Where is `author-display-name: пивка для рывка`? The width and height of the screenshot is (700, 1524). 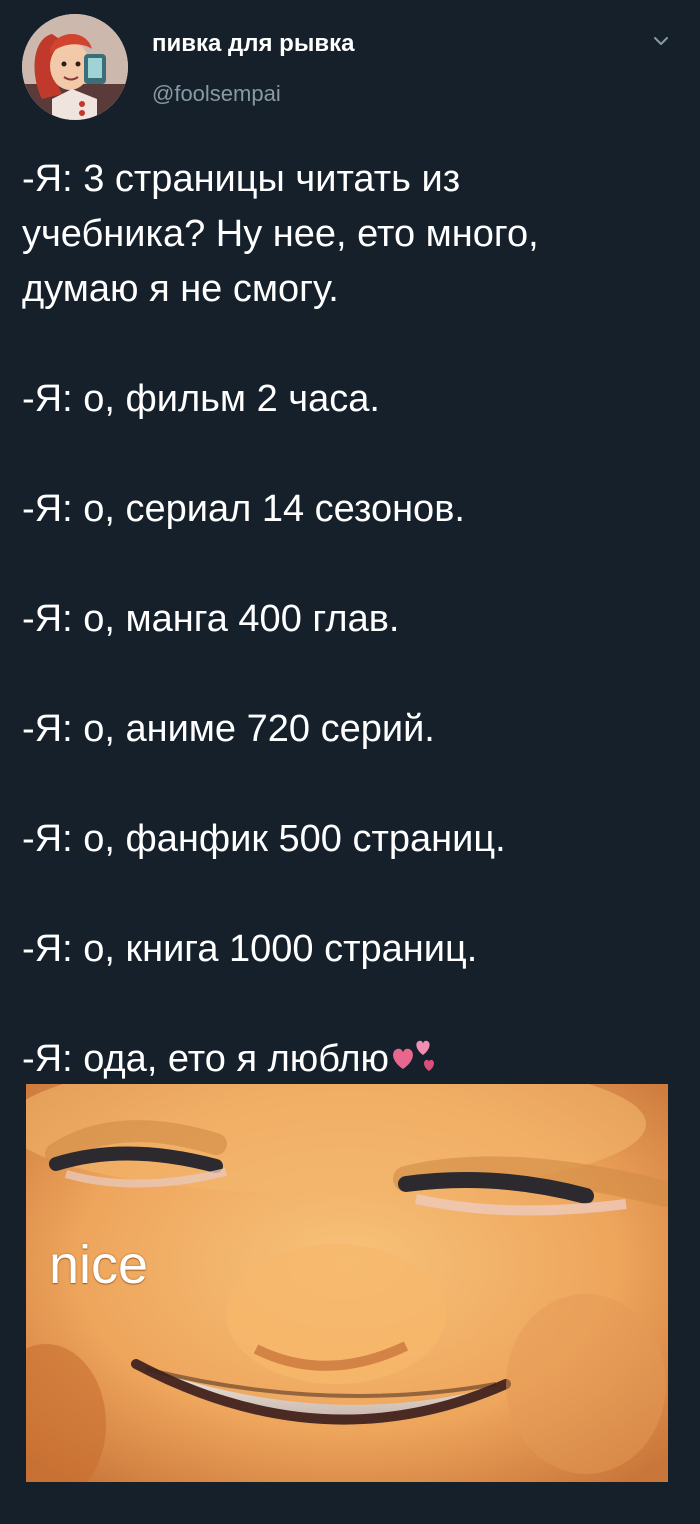
author-display-name: пивка для рывка is located at coordinates (253, 44).